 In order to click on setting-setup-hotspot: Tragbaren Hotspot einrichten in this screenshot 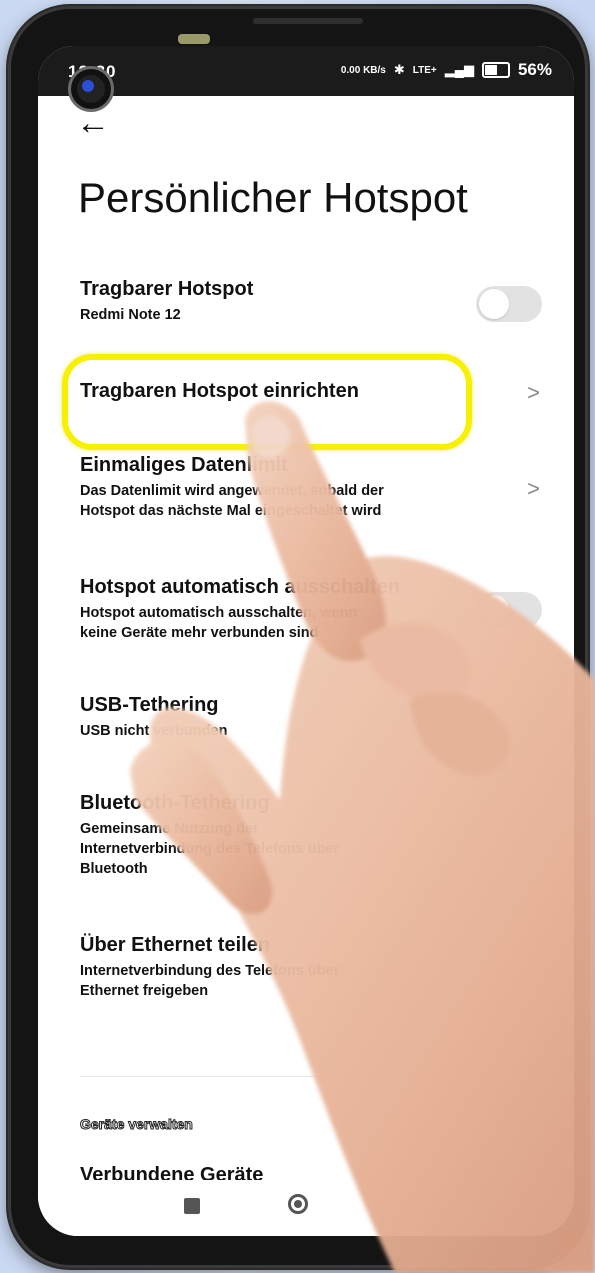, I will do `click(307, 391)`.